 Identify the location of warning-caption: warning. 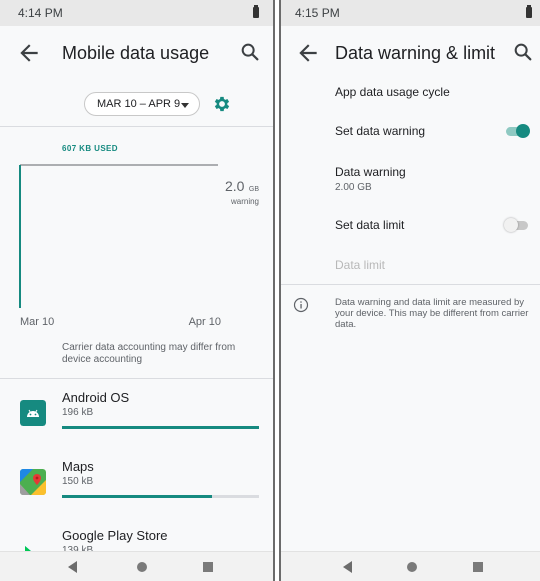
(244, 201).